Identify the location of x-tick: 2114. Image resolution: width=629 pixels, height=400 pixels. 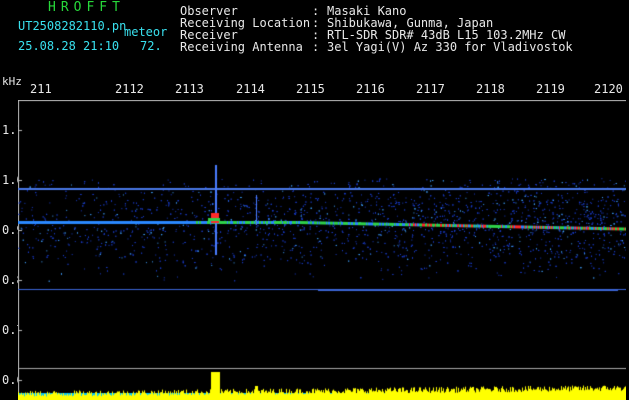
(250, 89).